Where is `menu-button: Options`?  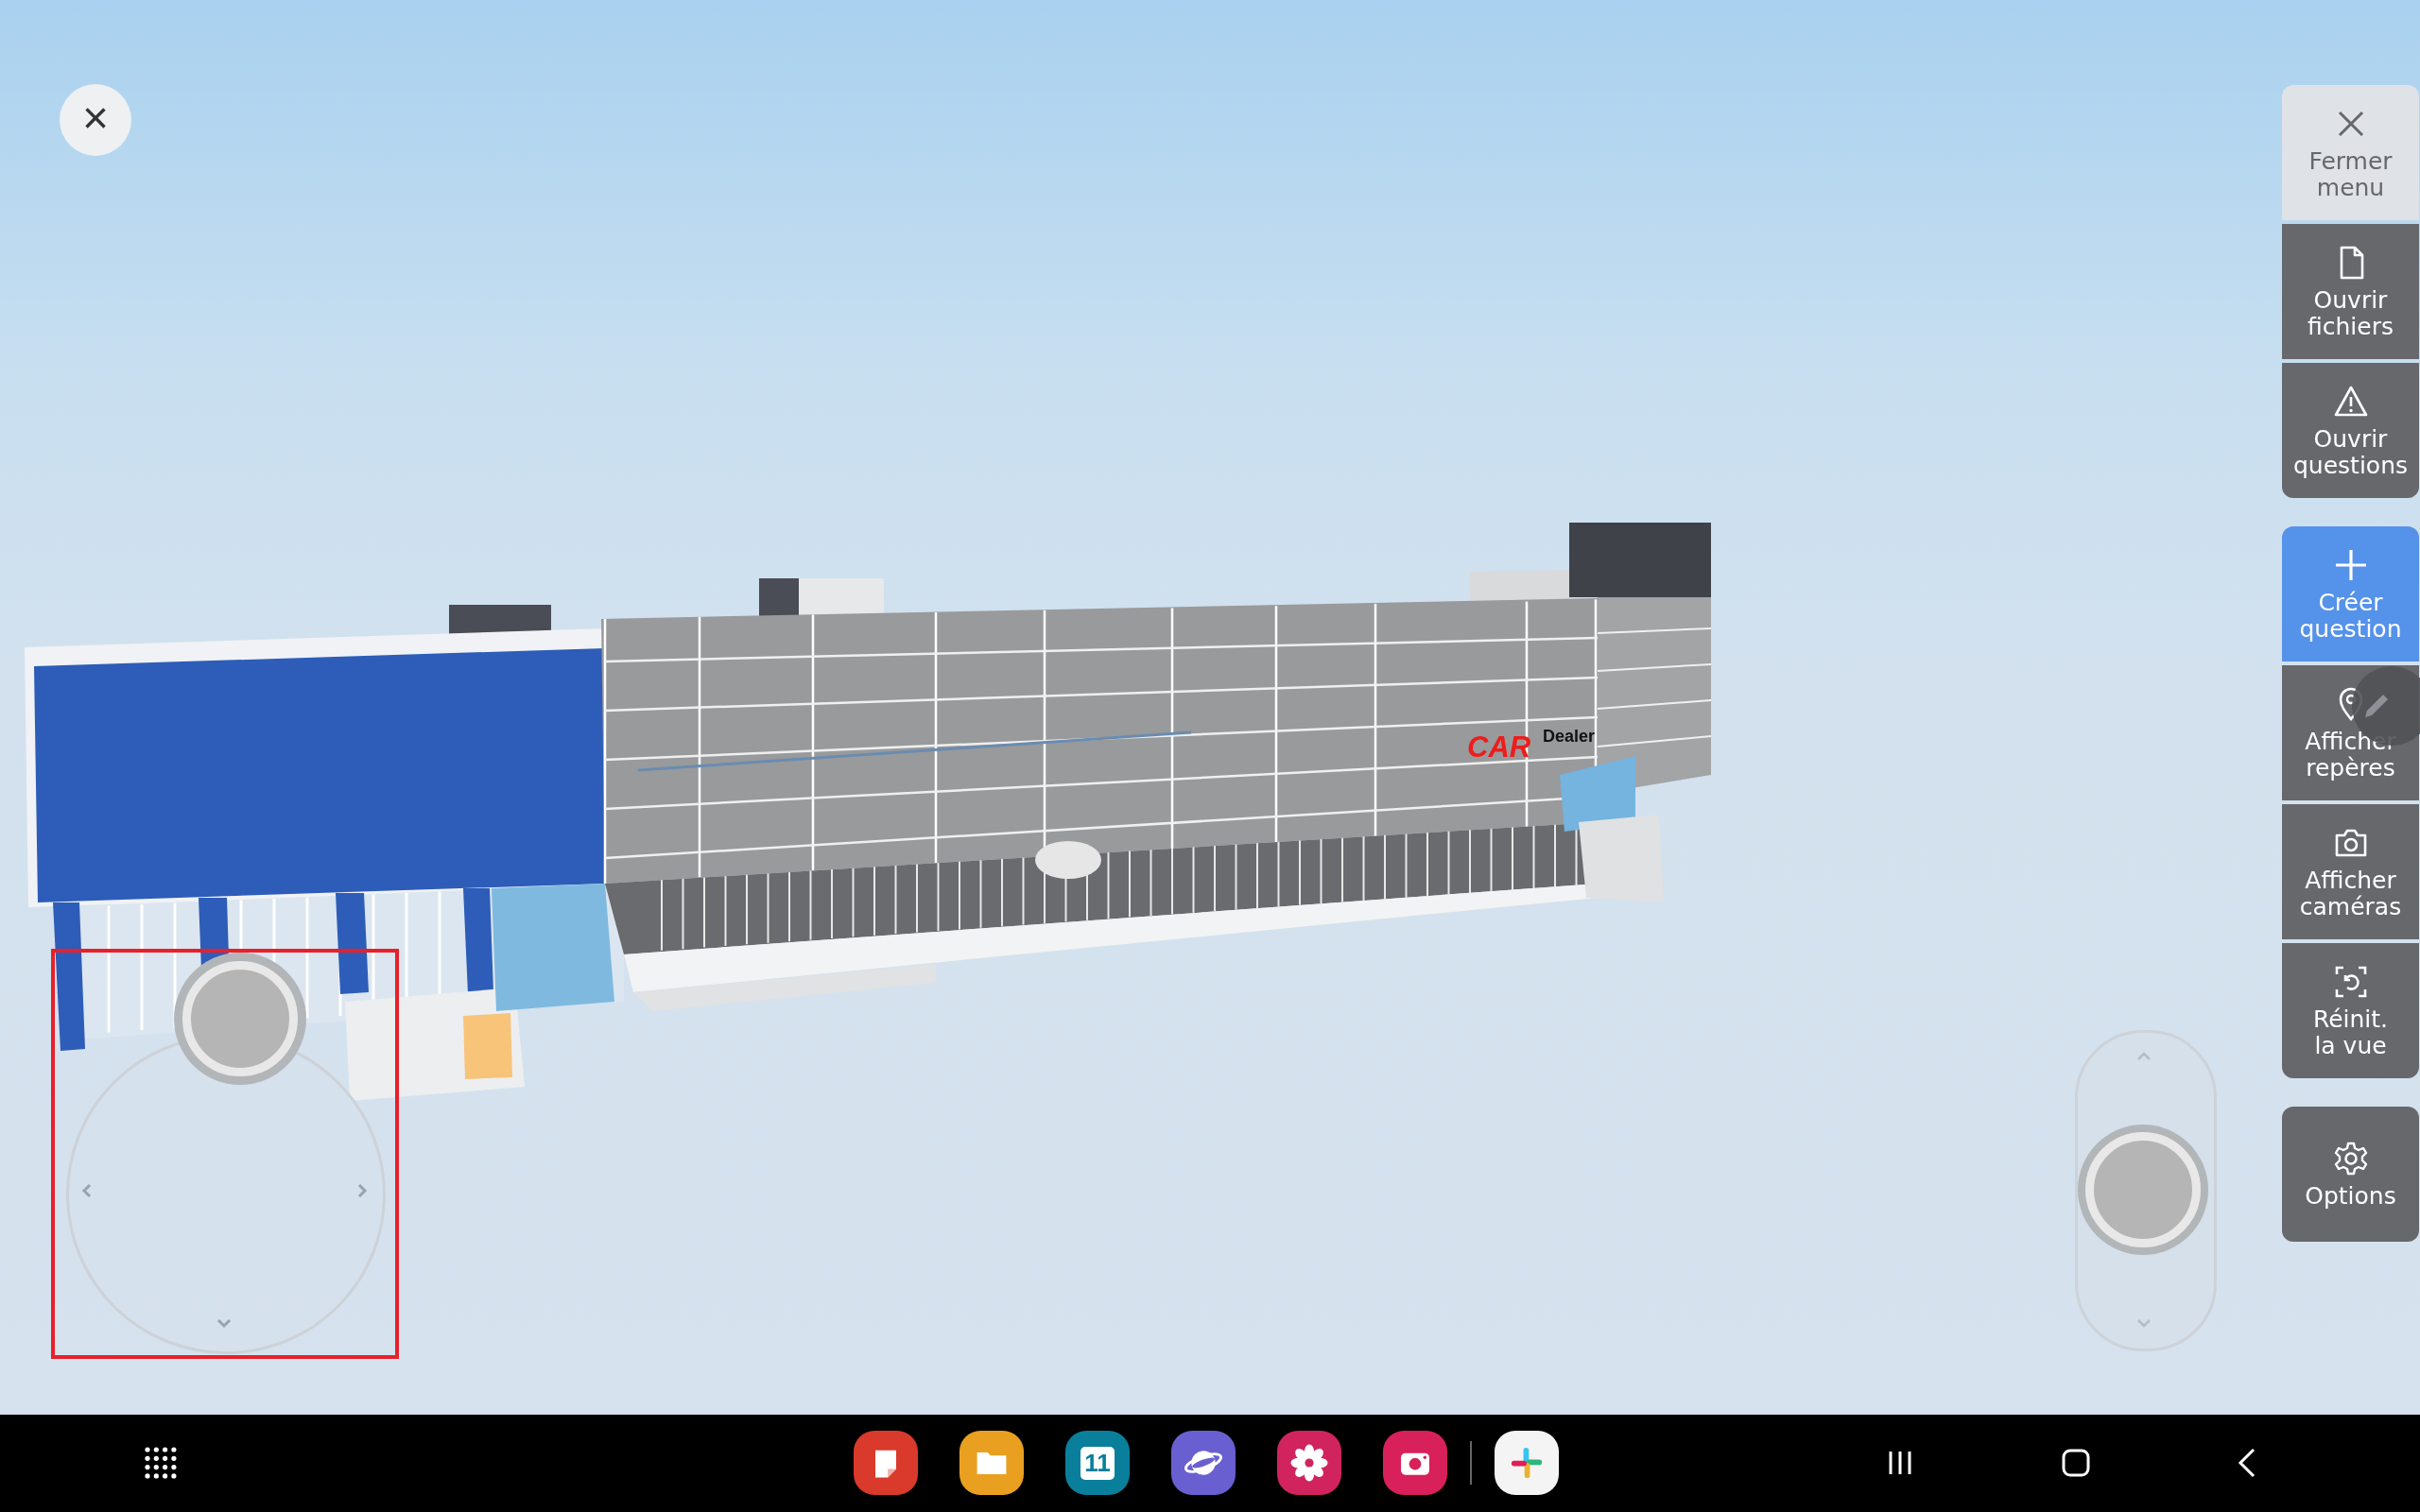
menu-button: Options is located at coordinates (2350, 1174).